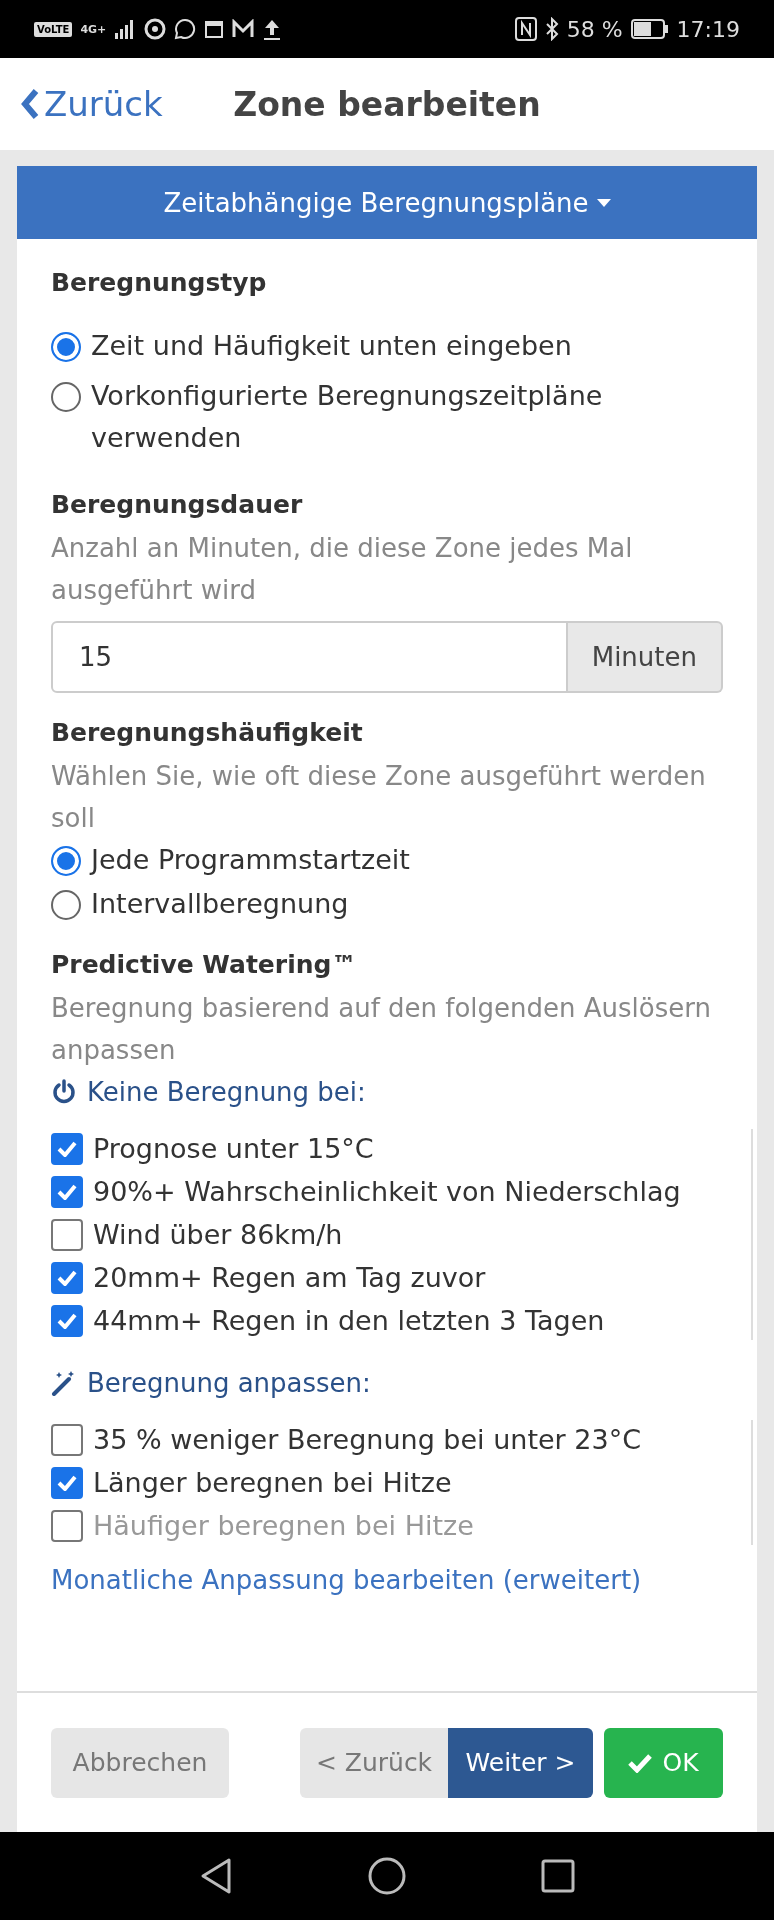  Describe the element at coordinates (520, 1762) in the screenshot. I see `next-button: Weiter >` at that location.